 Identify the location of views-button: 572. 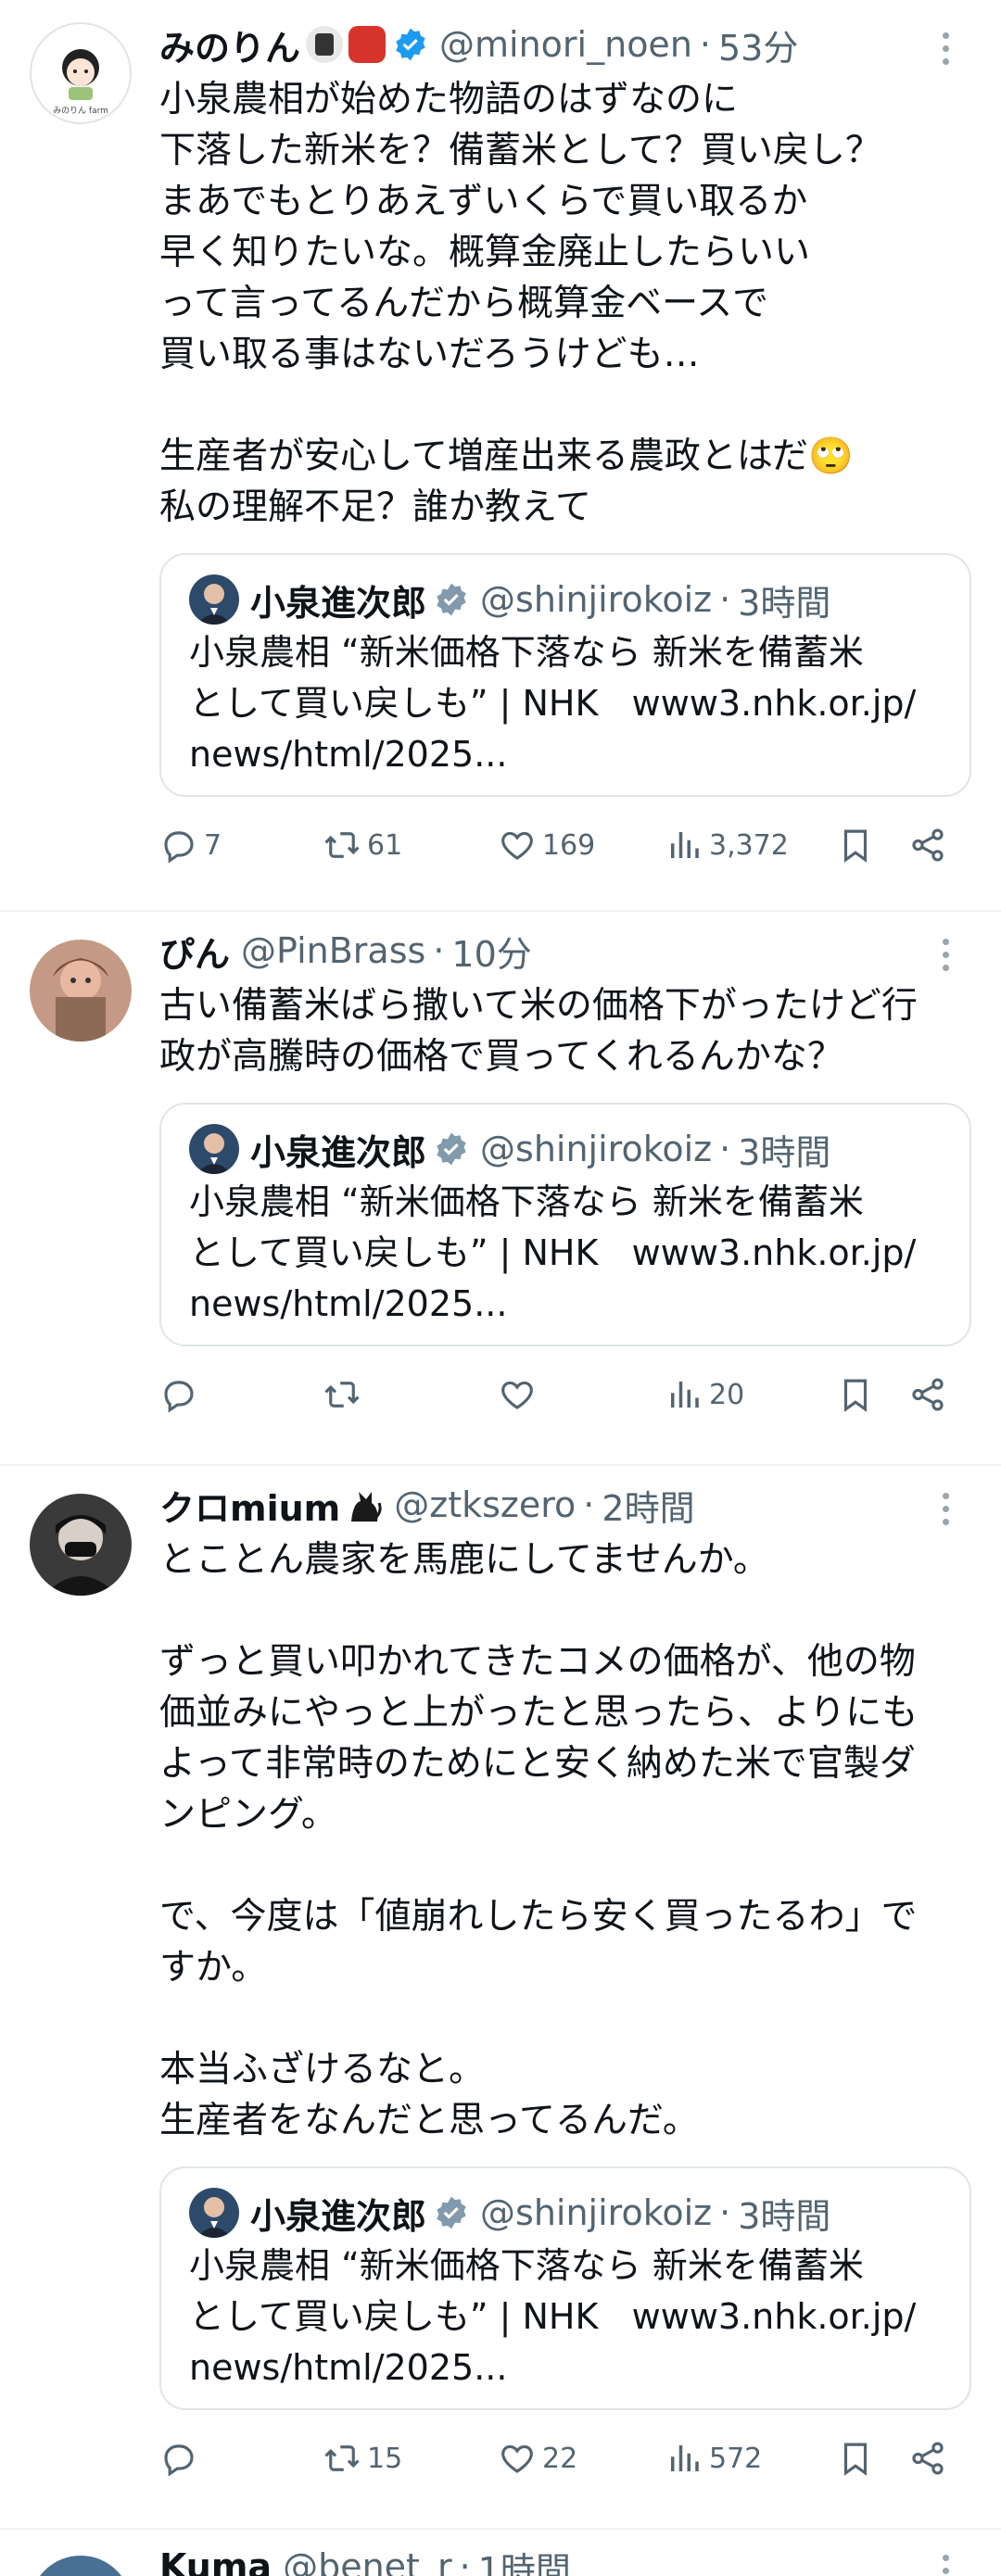
(713, 2458).